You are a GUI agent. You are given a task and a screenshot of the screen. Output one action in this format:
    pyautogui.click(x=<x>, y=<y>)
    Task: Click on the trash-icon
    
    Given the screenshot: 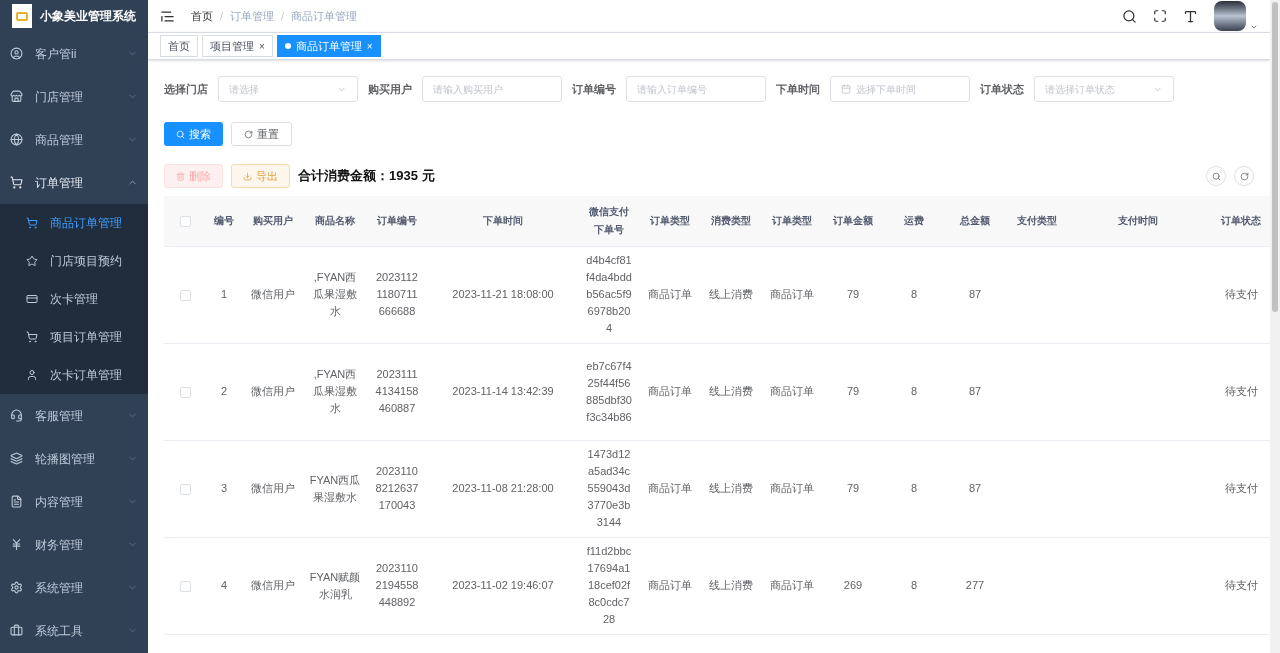 What is the action you would take?
    pyautogui.click(x=180, y=176)
    